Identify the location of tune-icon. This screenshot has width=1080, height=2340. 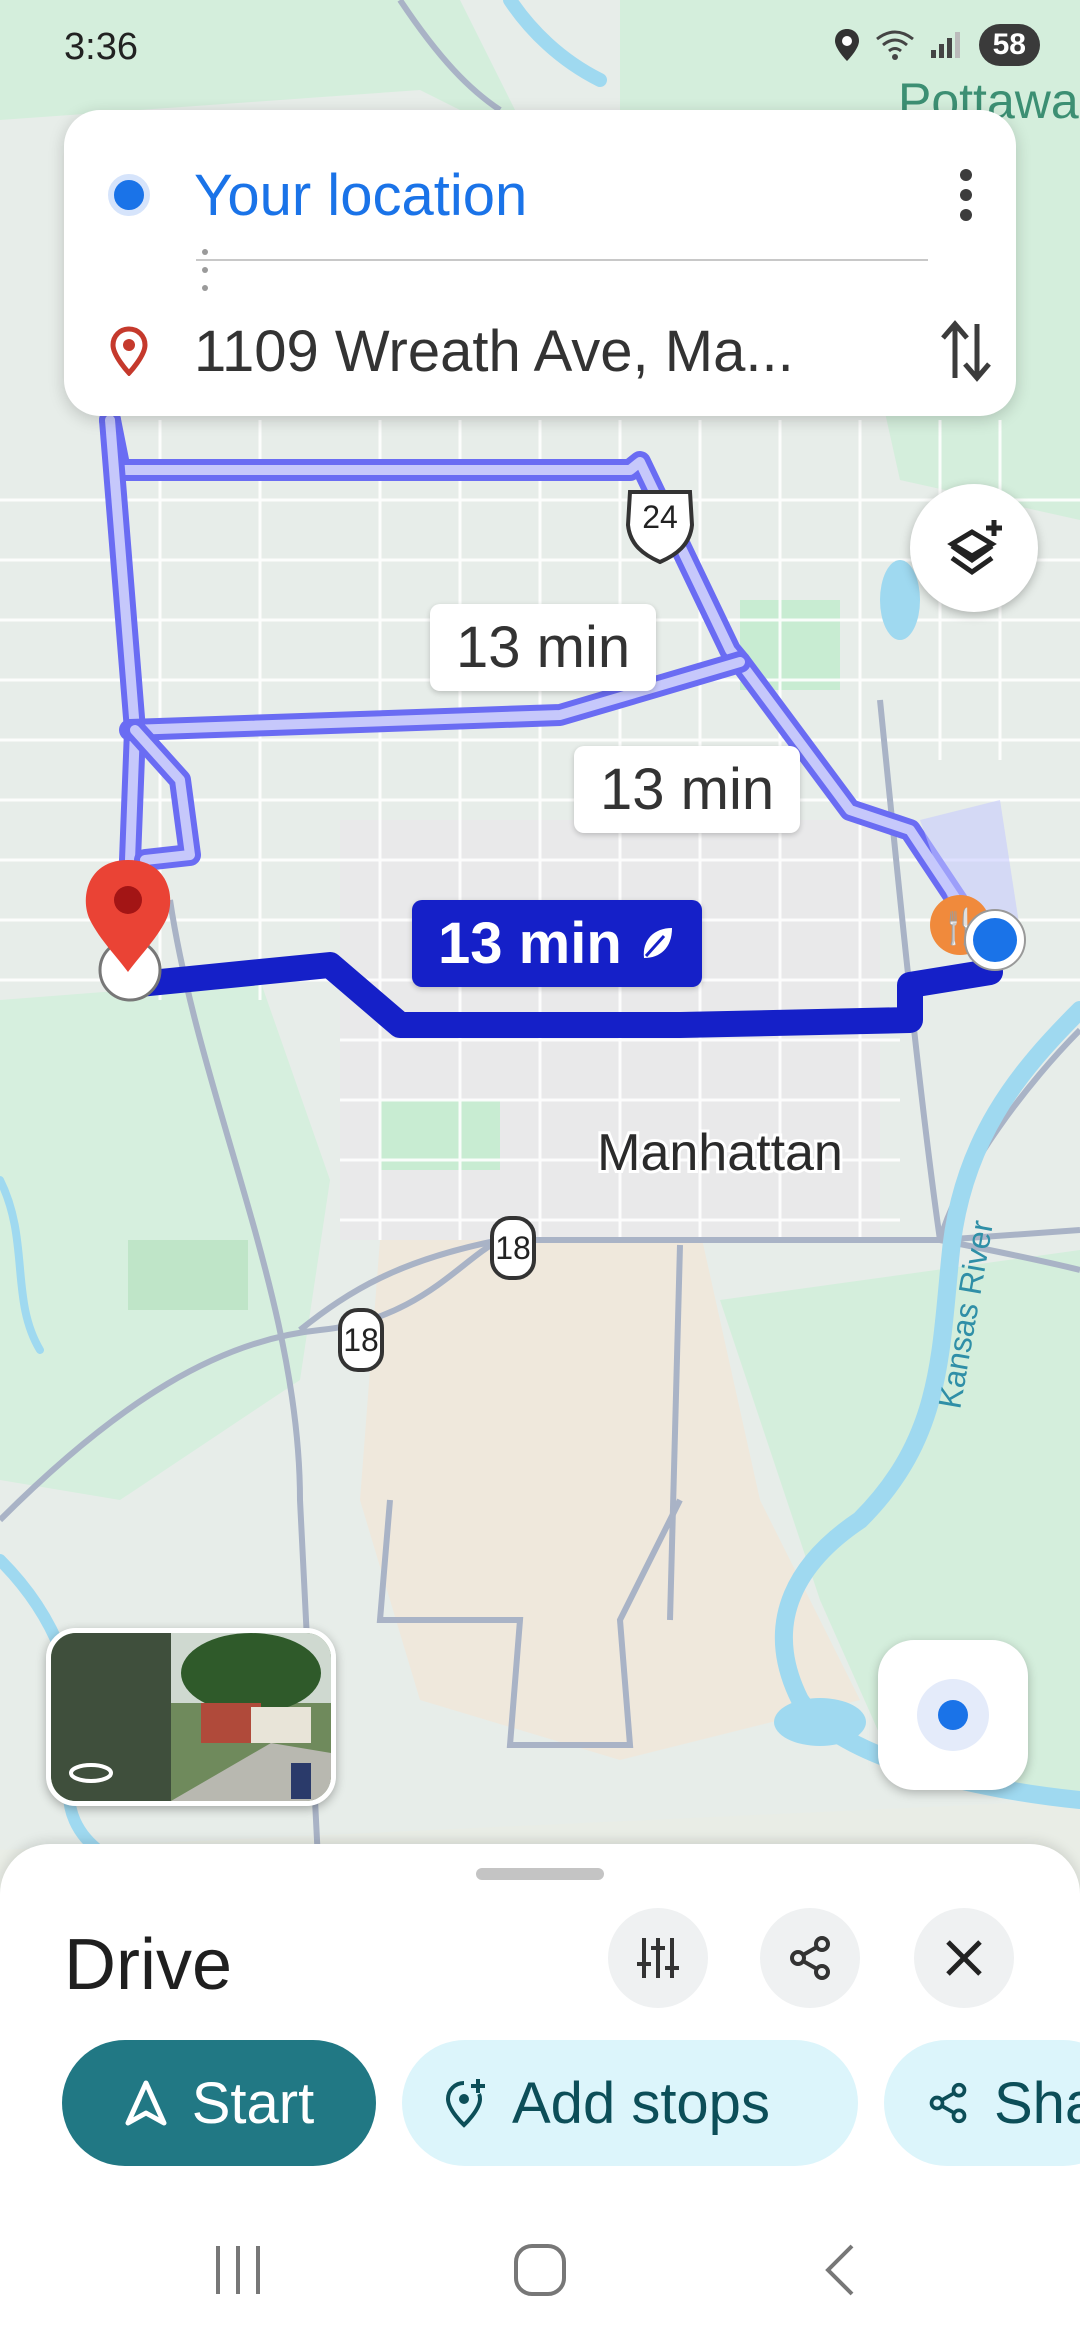
(658, 1958).